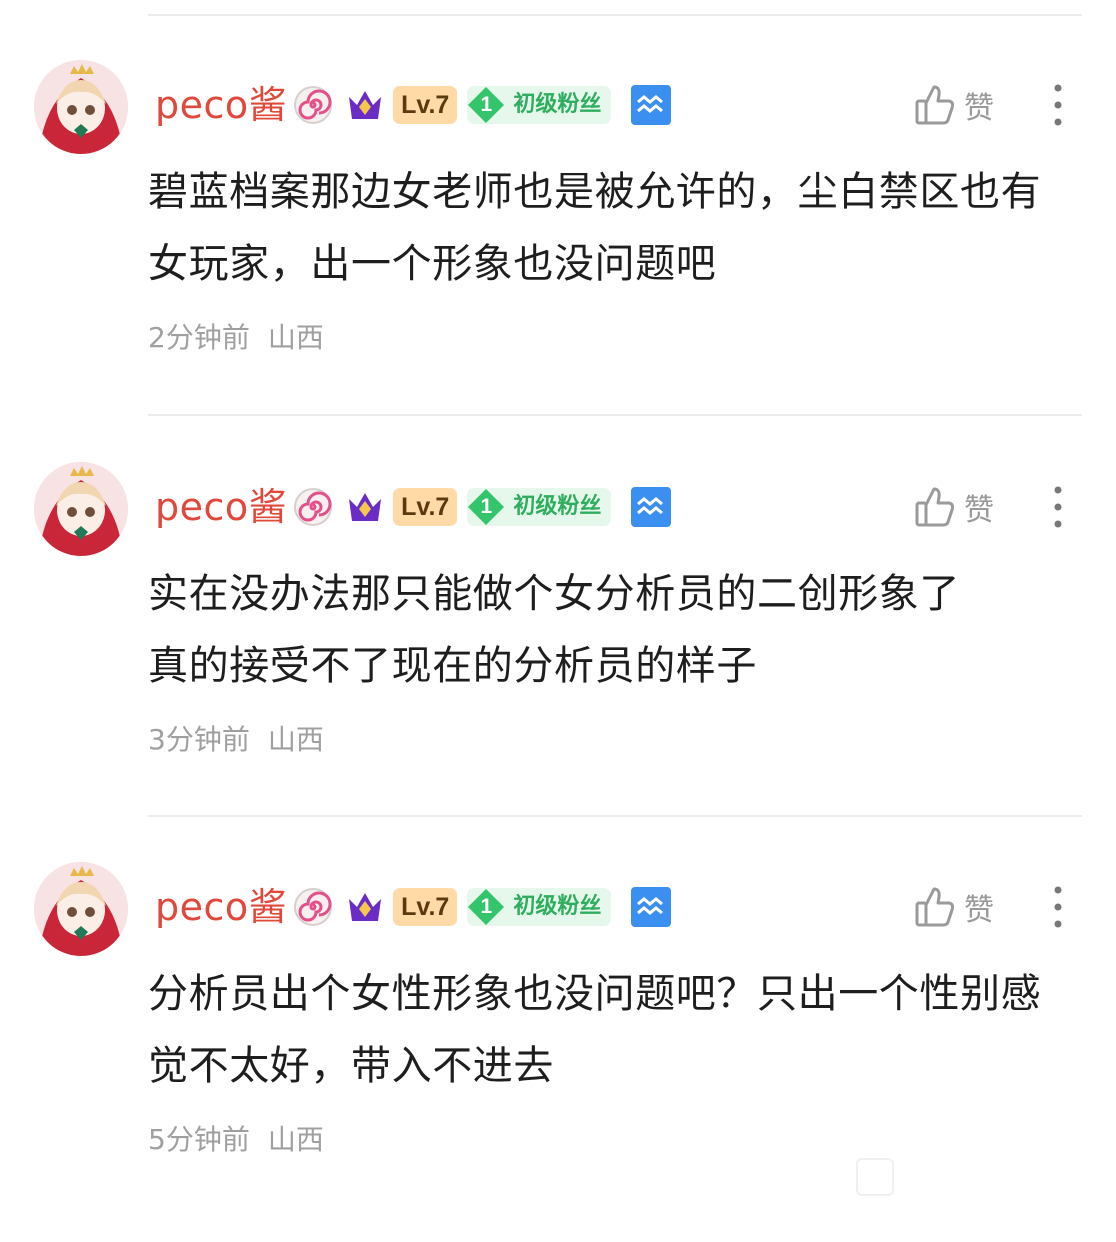 The height and width of the screenshot is (1242, 1116). I want to click on comment-meta: 5分钟前 山西, so click(236, 1138).